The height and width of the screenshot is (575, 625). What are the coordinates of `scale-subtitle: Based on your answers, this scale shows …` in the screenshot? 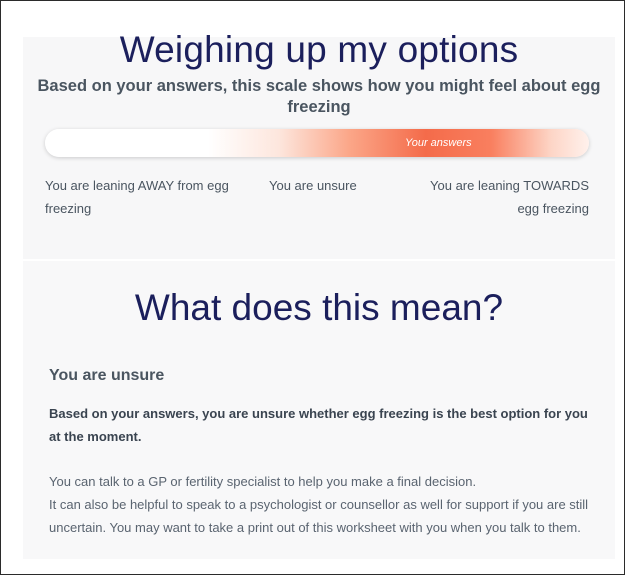 It's located at (319, 96).